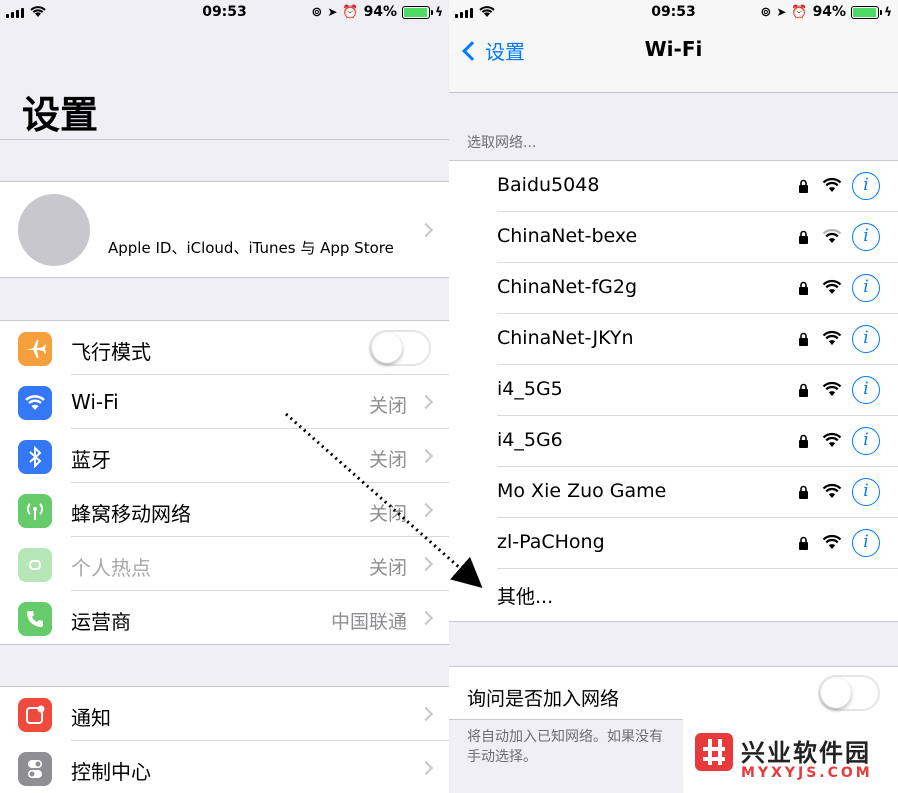 This screenshot has width=898, height=793. Describe the element at coordinates (807, 773) in the screenshot. I see `watermark-subtitle: MYXYJS.COM` at that location.